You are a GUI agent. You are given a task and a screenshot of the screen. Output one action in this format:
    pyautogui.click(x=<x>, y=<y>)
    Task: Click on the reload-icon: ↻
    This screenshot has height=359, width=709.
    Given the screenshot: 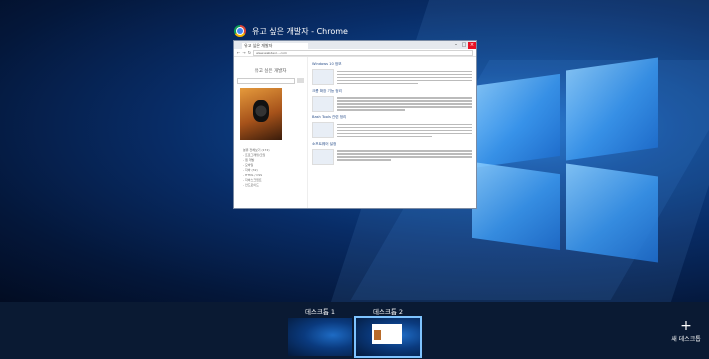 What is the action you would take?
    pyautogui.click(x=249, y=52)
    